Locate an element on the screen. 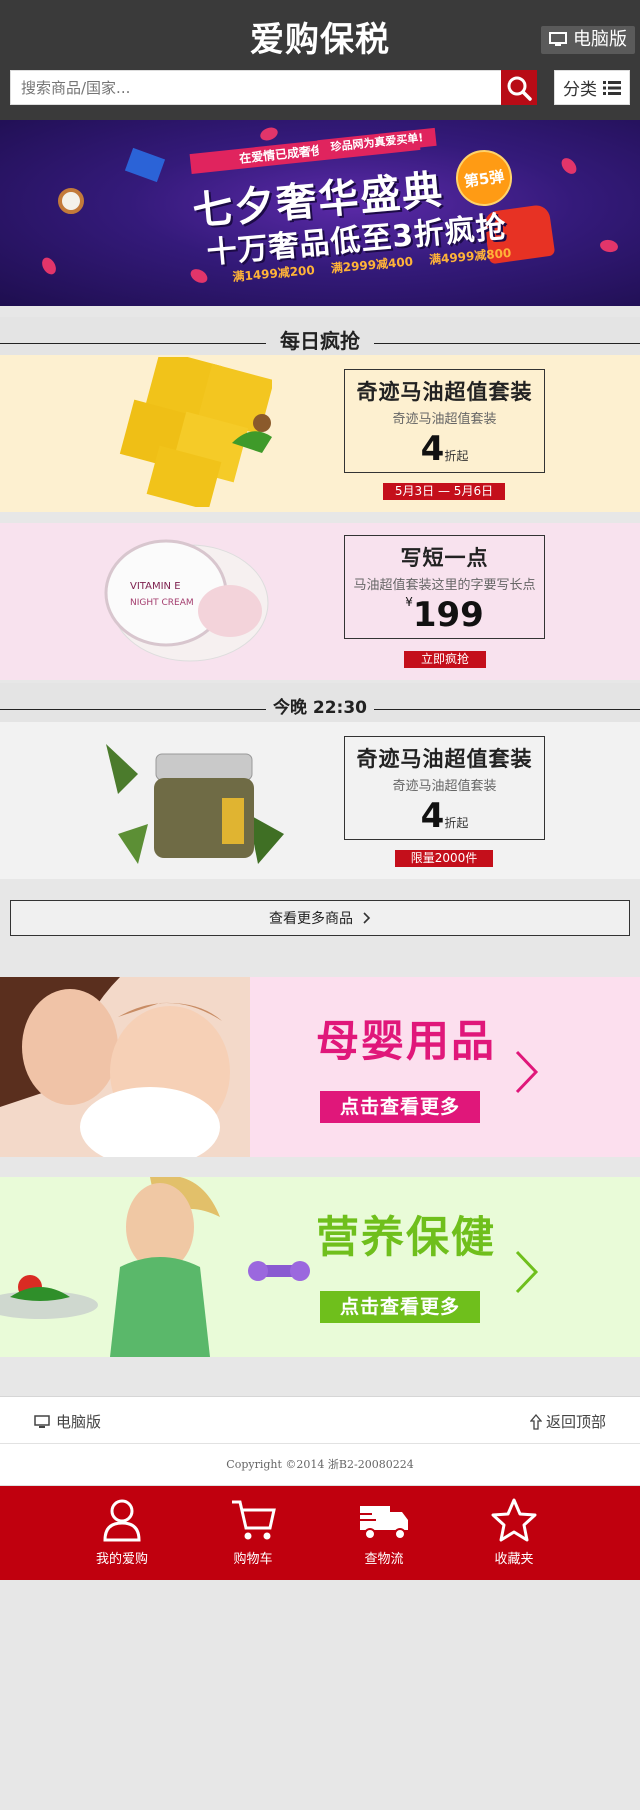  promo-title: 写短一点 is located at coordinates (444, 558).